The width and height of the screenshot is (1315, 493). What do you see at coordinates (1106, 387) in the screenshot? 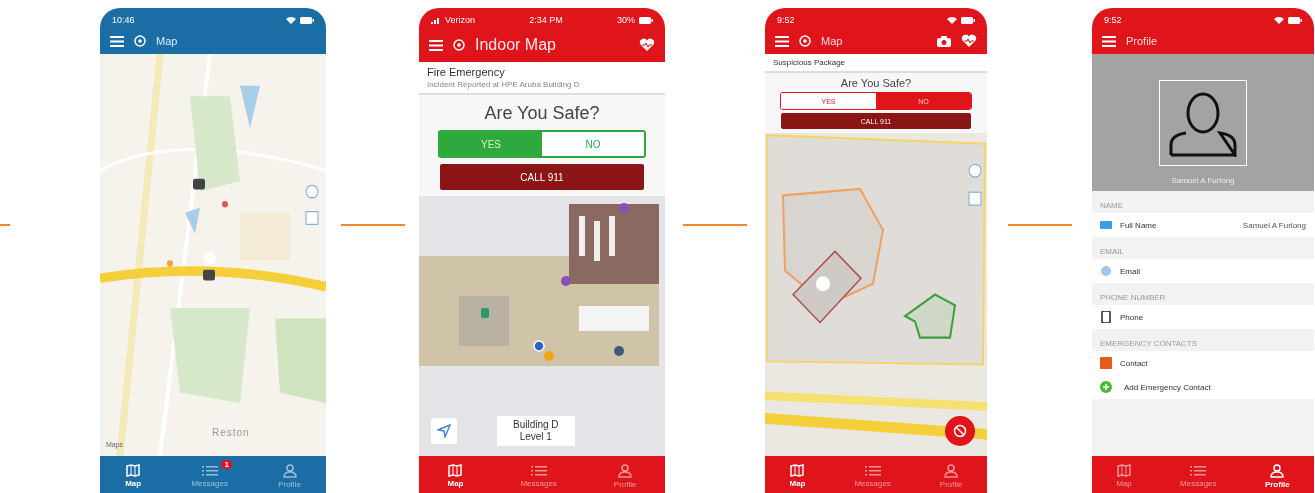
I see `add-icon` at bounding box center [1106, 387].